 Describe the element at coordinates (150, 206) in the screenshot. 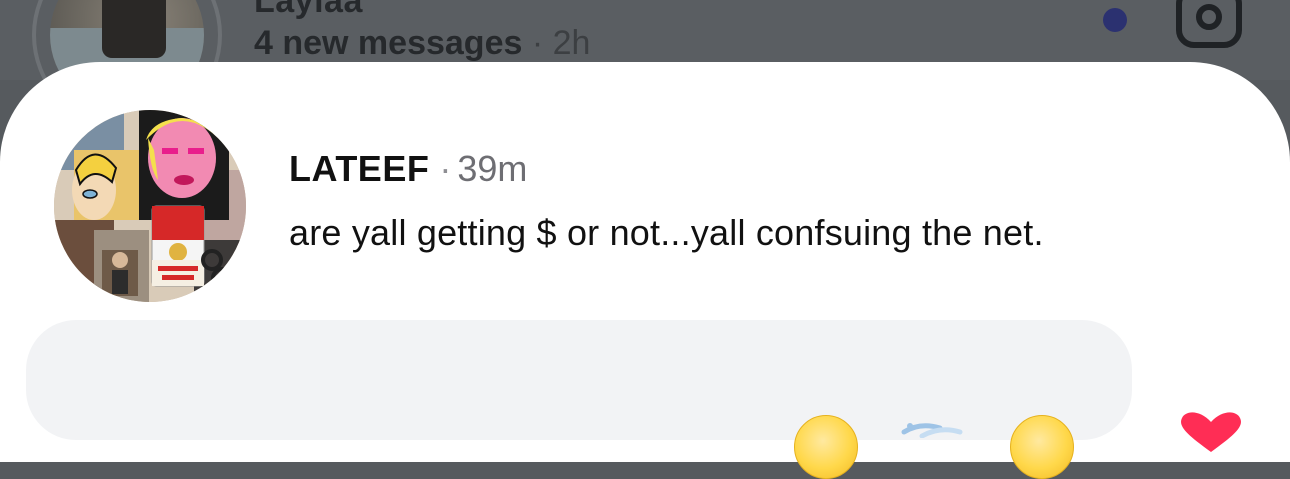

I see `avatar` at that location.